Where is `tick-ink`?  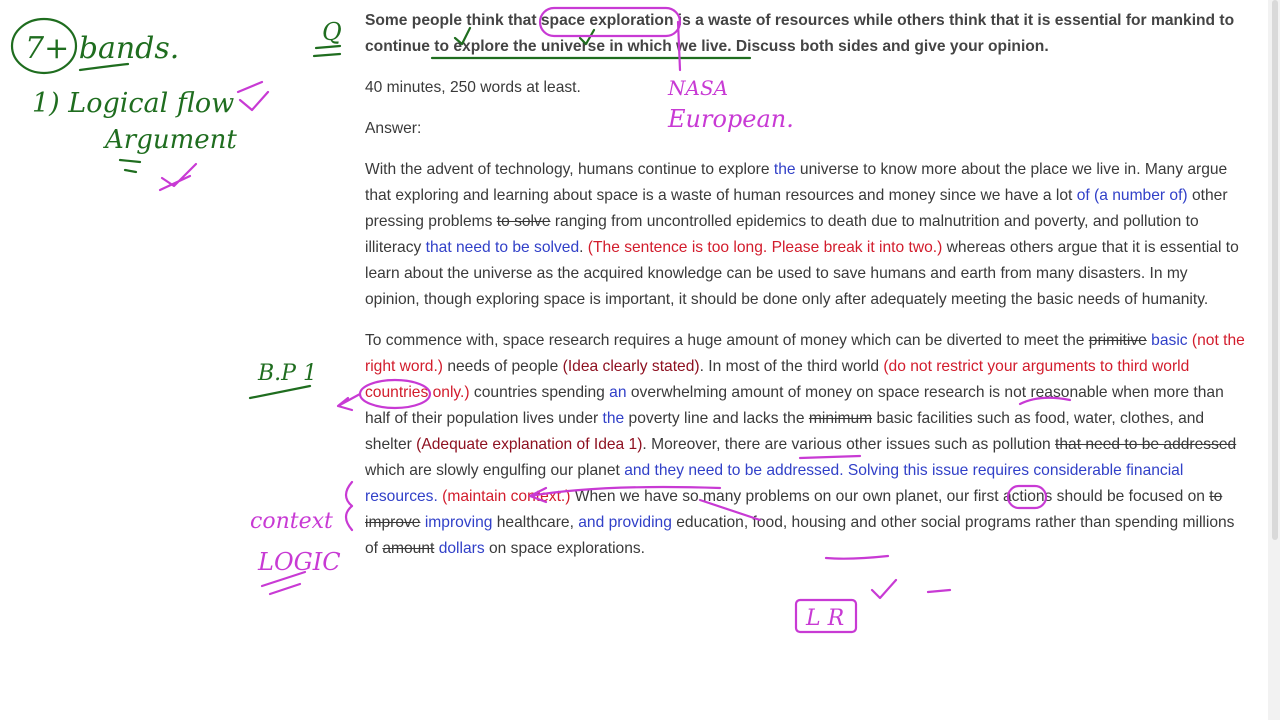
tick-ink is located at coordinates (130, 166).